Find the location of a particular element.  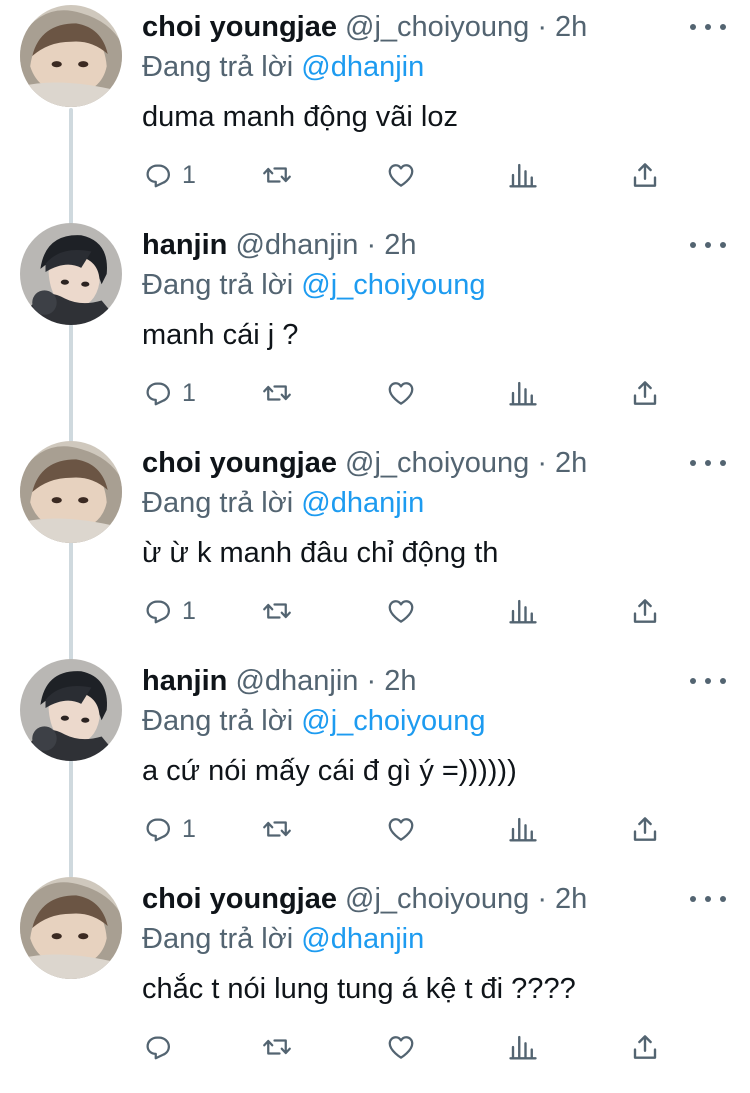

tweet-text: manh cái j ? is located at coordinates (220, 335).